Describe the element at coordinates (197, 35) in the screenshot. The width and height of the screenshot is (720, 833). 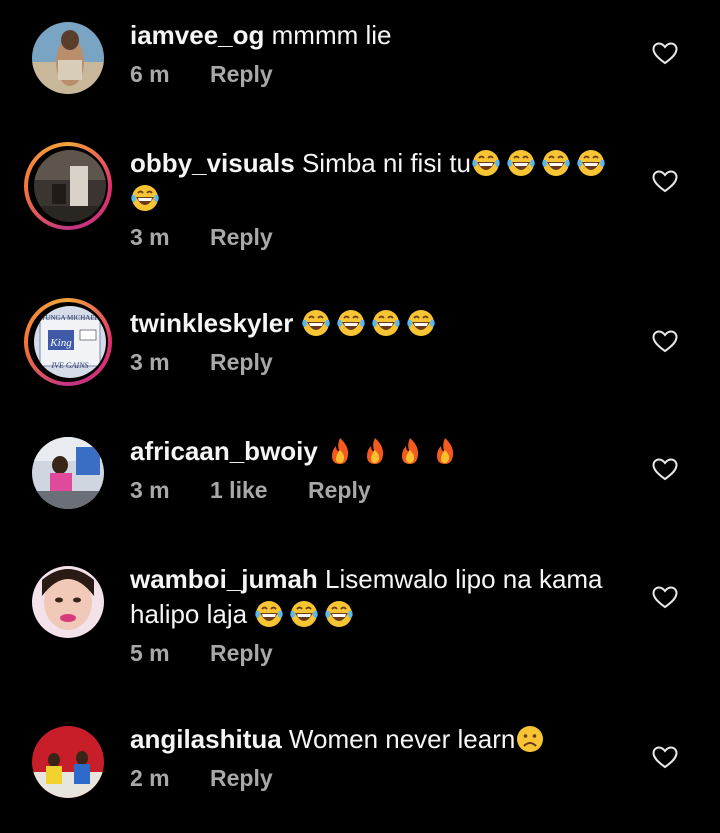
I see `comment-username: iamvee_og` at that location.